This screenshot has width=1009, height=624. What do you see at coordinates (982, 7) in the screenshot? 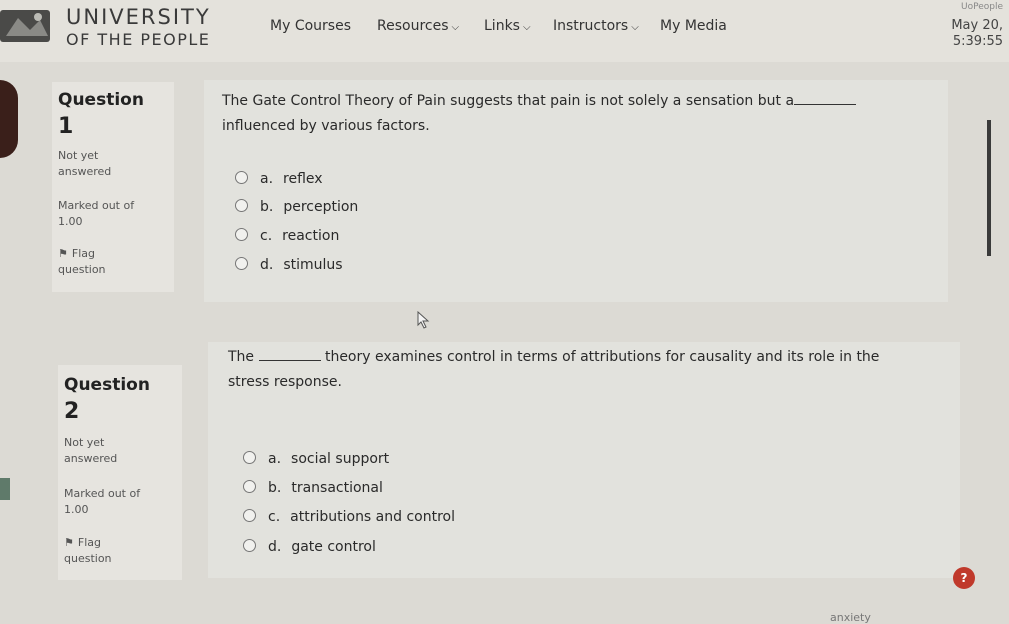
I see `user-brand-text: UoPeople` at bounding box center [982, 7].